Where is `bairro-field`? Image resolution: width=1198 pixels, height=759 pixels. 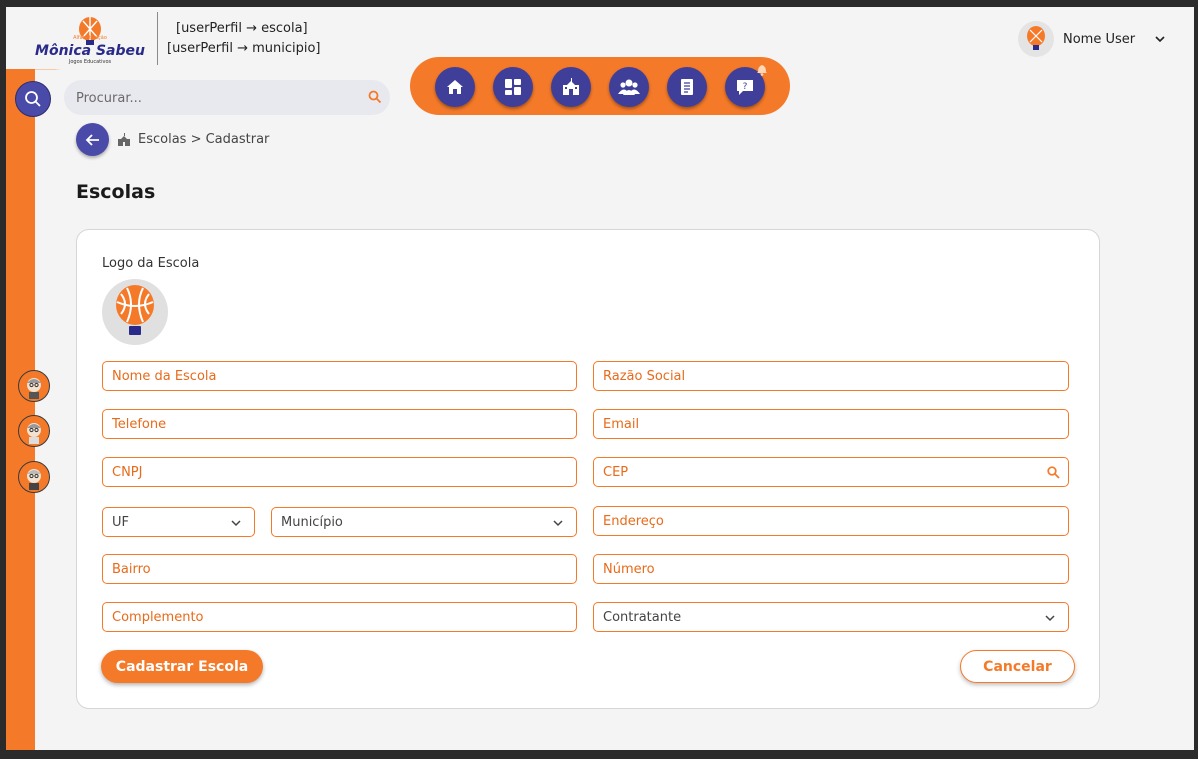
bairro-field is located at coordinates (339, 569).